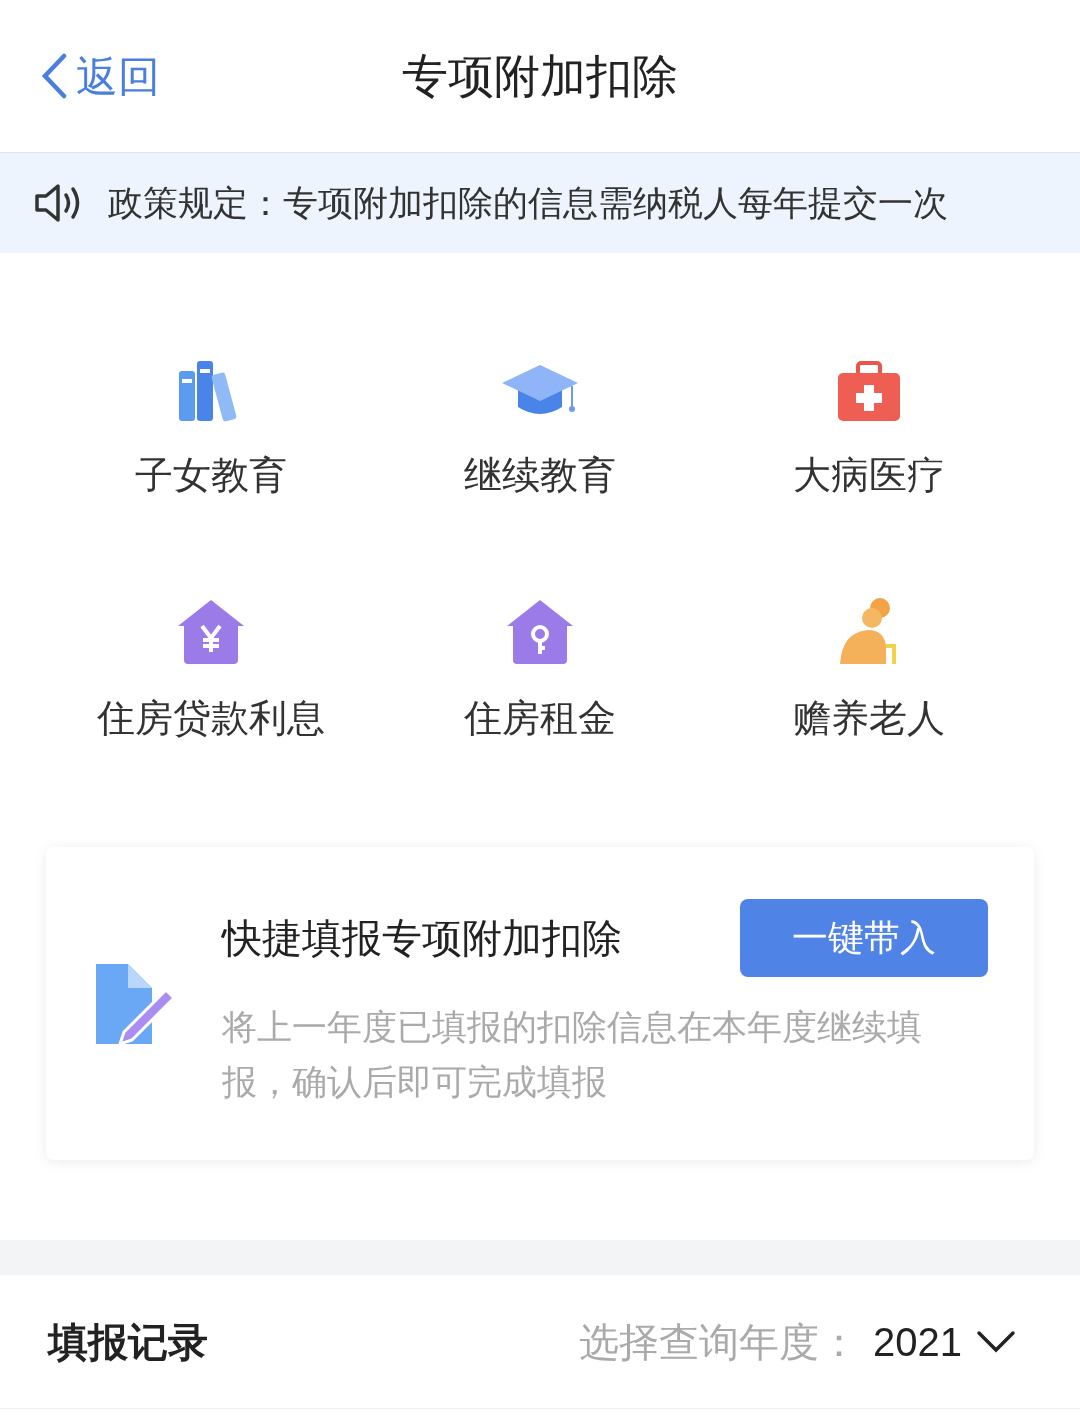 This screenshot has width=1080, height=1422. What do you see at coordinates (128, 1342) in the screenshot?
I see `records-title: 填报记录` at bounding box center [128, 1342].